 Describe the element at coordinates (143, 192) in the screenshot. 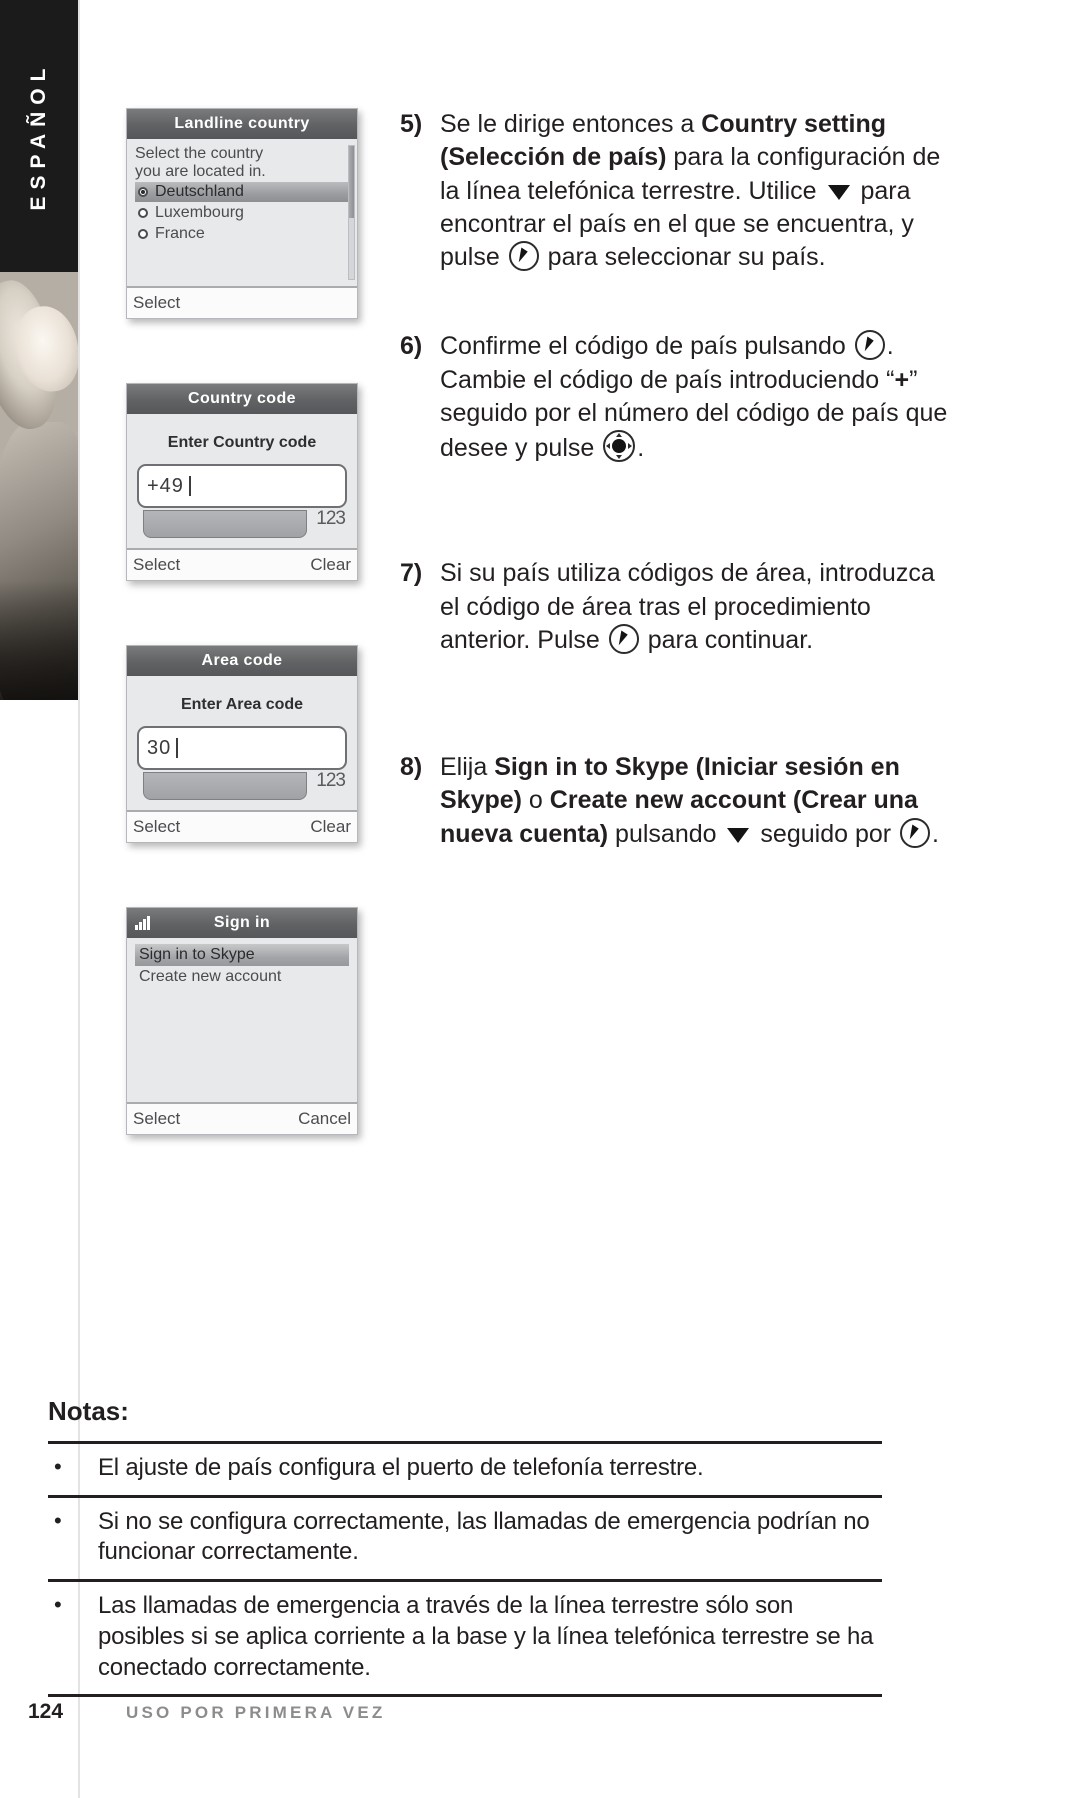

I see `radio-selected-icon` at that location.